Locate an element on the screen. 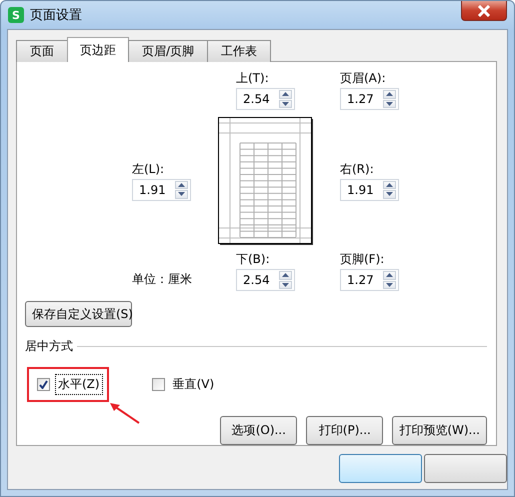 The image size is (515, 497). save-custom-button: 保存自定义设置(S) is located at coordinates (78, 314).